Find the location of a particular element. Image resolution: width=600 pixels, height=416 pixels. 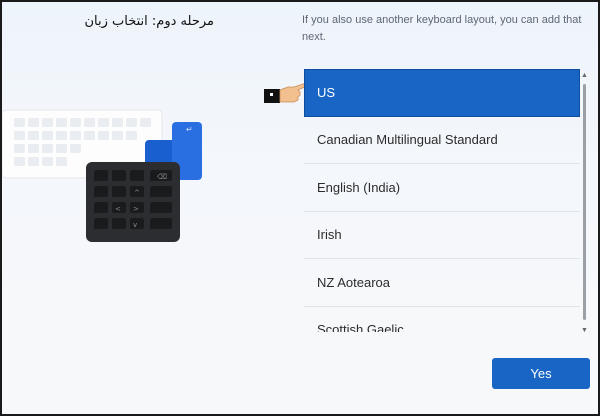

layout-option-nz-aotearoa: NZ Aotearoa is located at coordinates (442, 283).